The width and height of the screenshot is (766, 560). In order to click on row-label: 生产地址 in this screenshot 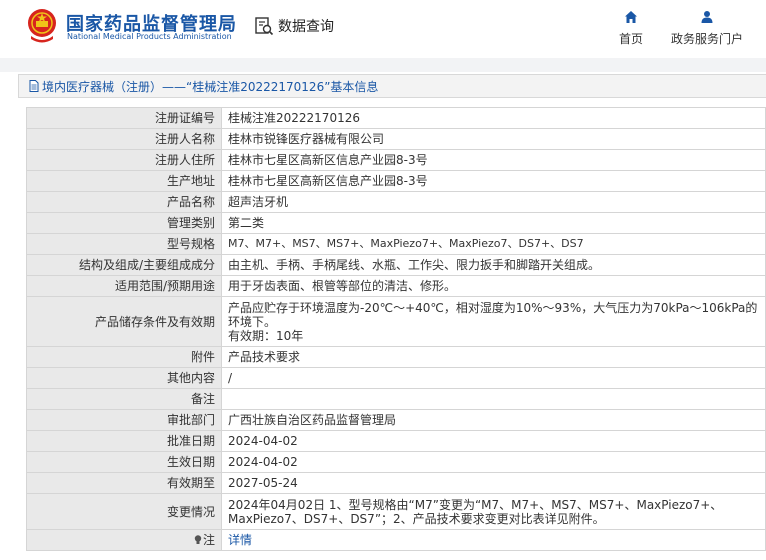, I will do `click(124, 181)`.